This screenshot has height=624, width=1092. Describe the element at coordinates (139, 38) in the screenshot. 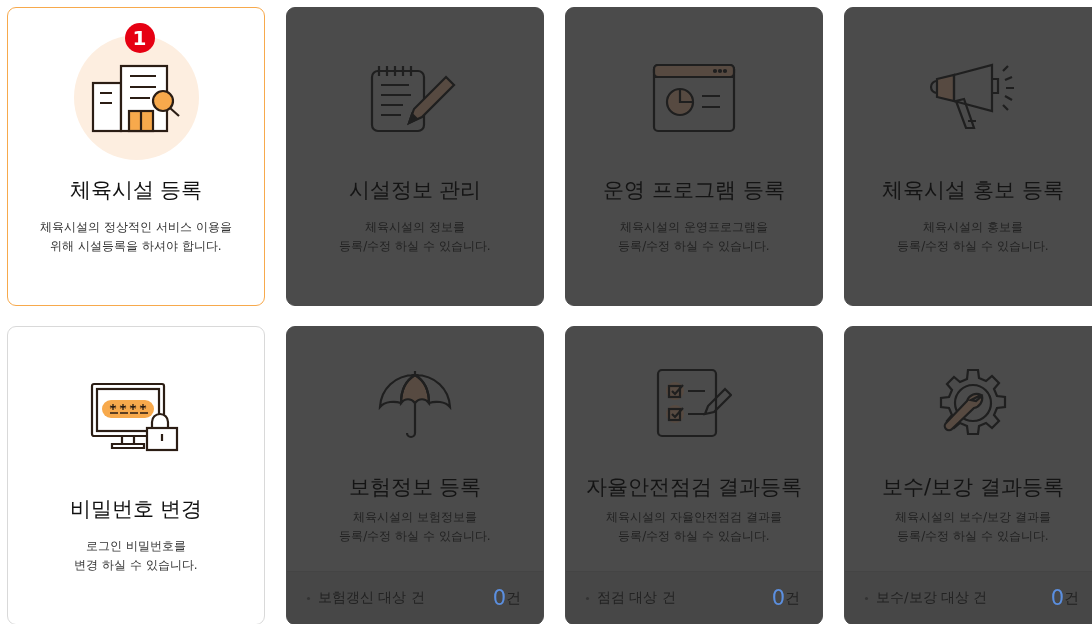

I see `step-number-badge: 1` at that location.